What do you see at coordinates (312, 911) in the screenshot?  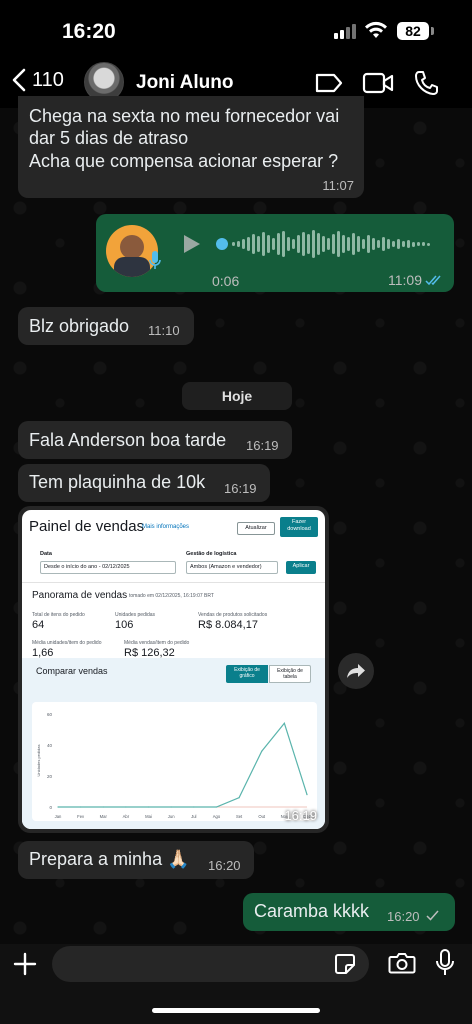 I see `message-text: Caramba kkkk` at bounding box center [312, 911].